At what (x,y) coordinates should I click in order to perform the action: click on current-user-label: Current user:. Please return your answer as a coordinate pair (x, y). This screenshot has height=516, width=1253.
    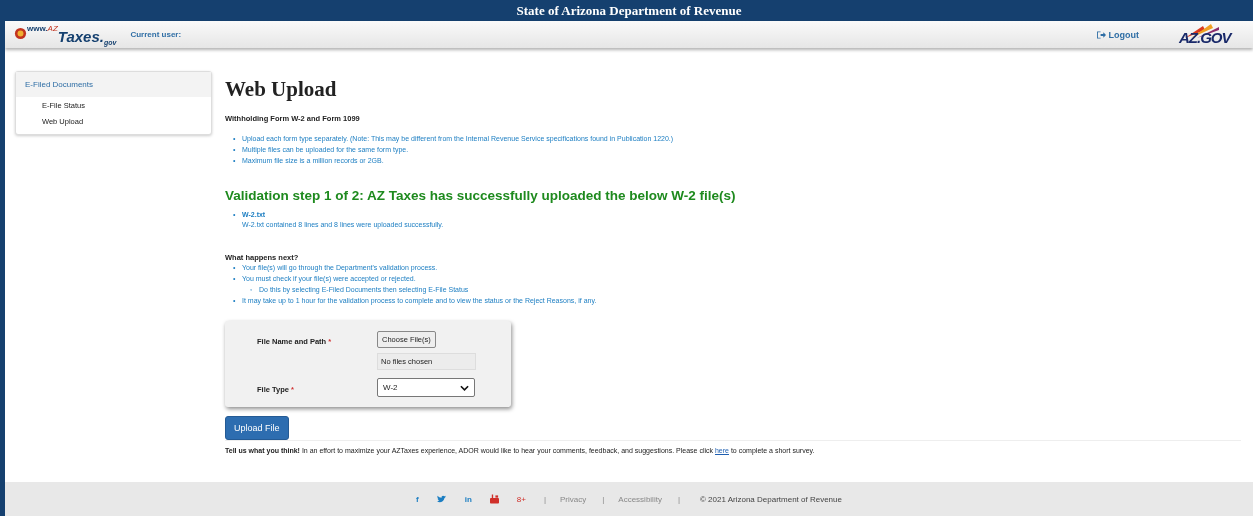
    Looking at the image, I should click on (156, 34).